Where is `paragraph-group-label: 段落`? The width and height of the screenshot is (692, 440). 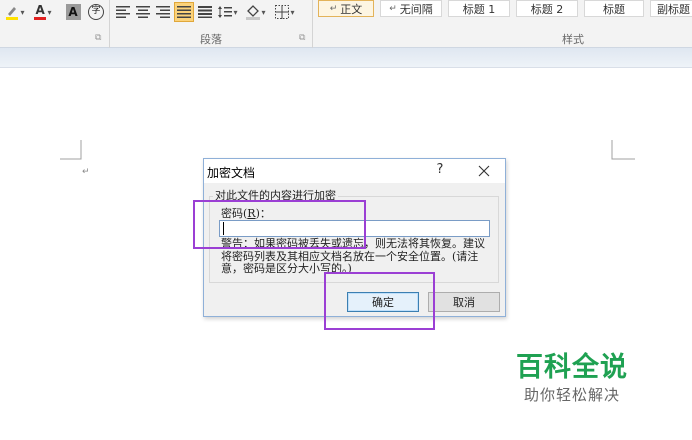
paragraph-group-label: 段落 is located at coordinates (211, 39).